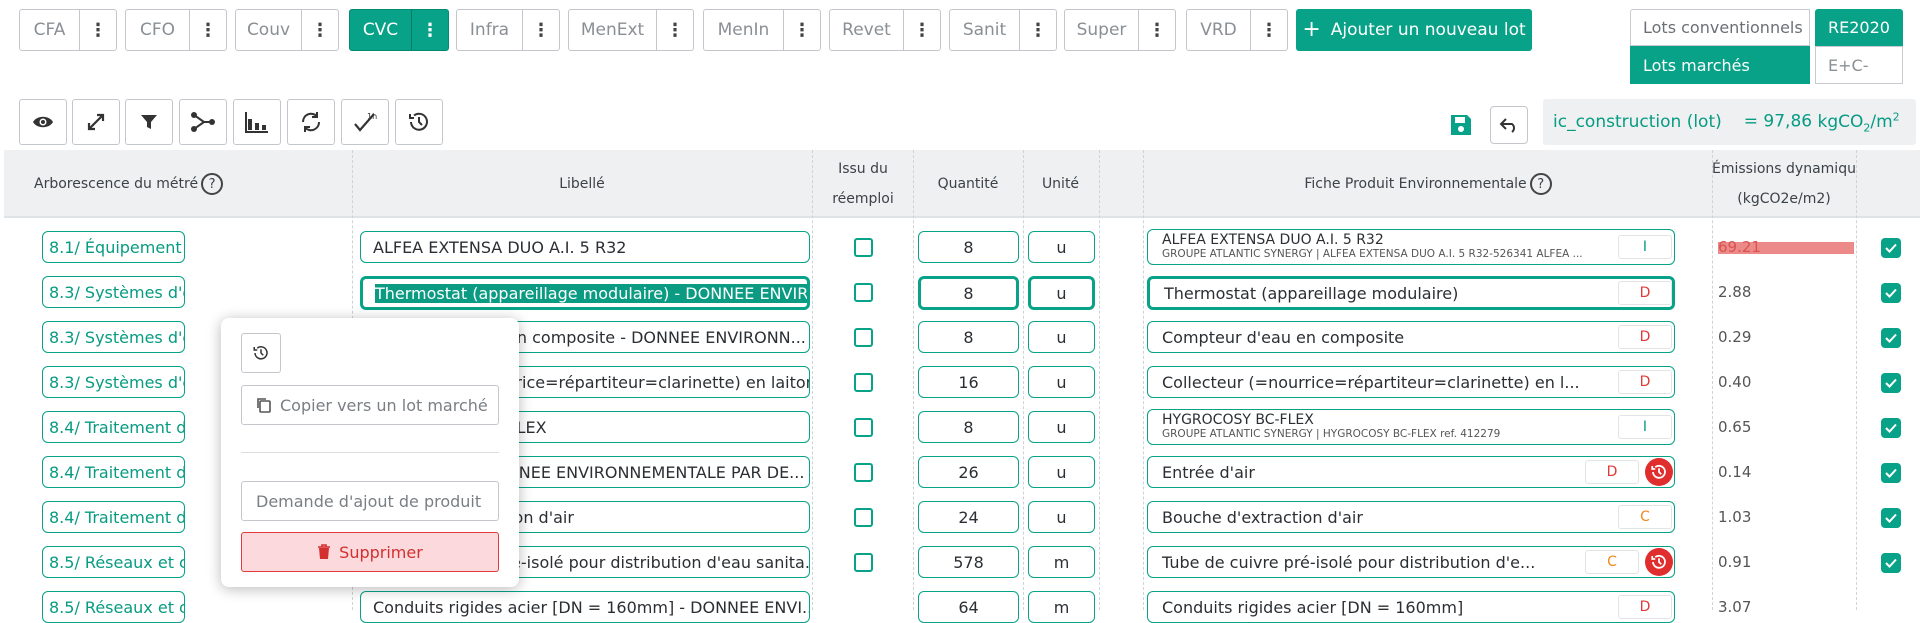 Image resolution: width=1920 pixels, height=623 pixels. What do you see at coordinates (744, 30) in the screenshot?
I see `lot-tab-label: MenIn` at bounding box center [744, 30].